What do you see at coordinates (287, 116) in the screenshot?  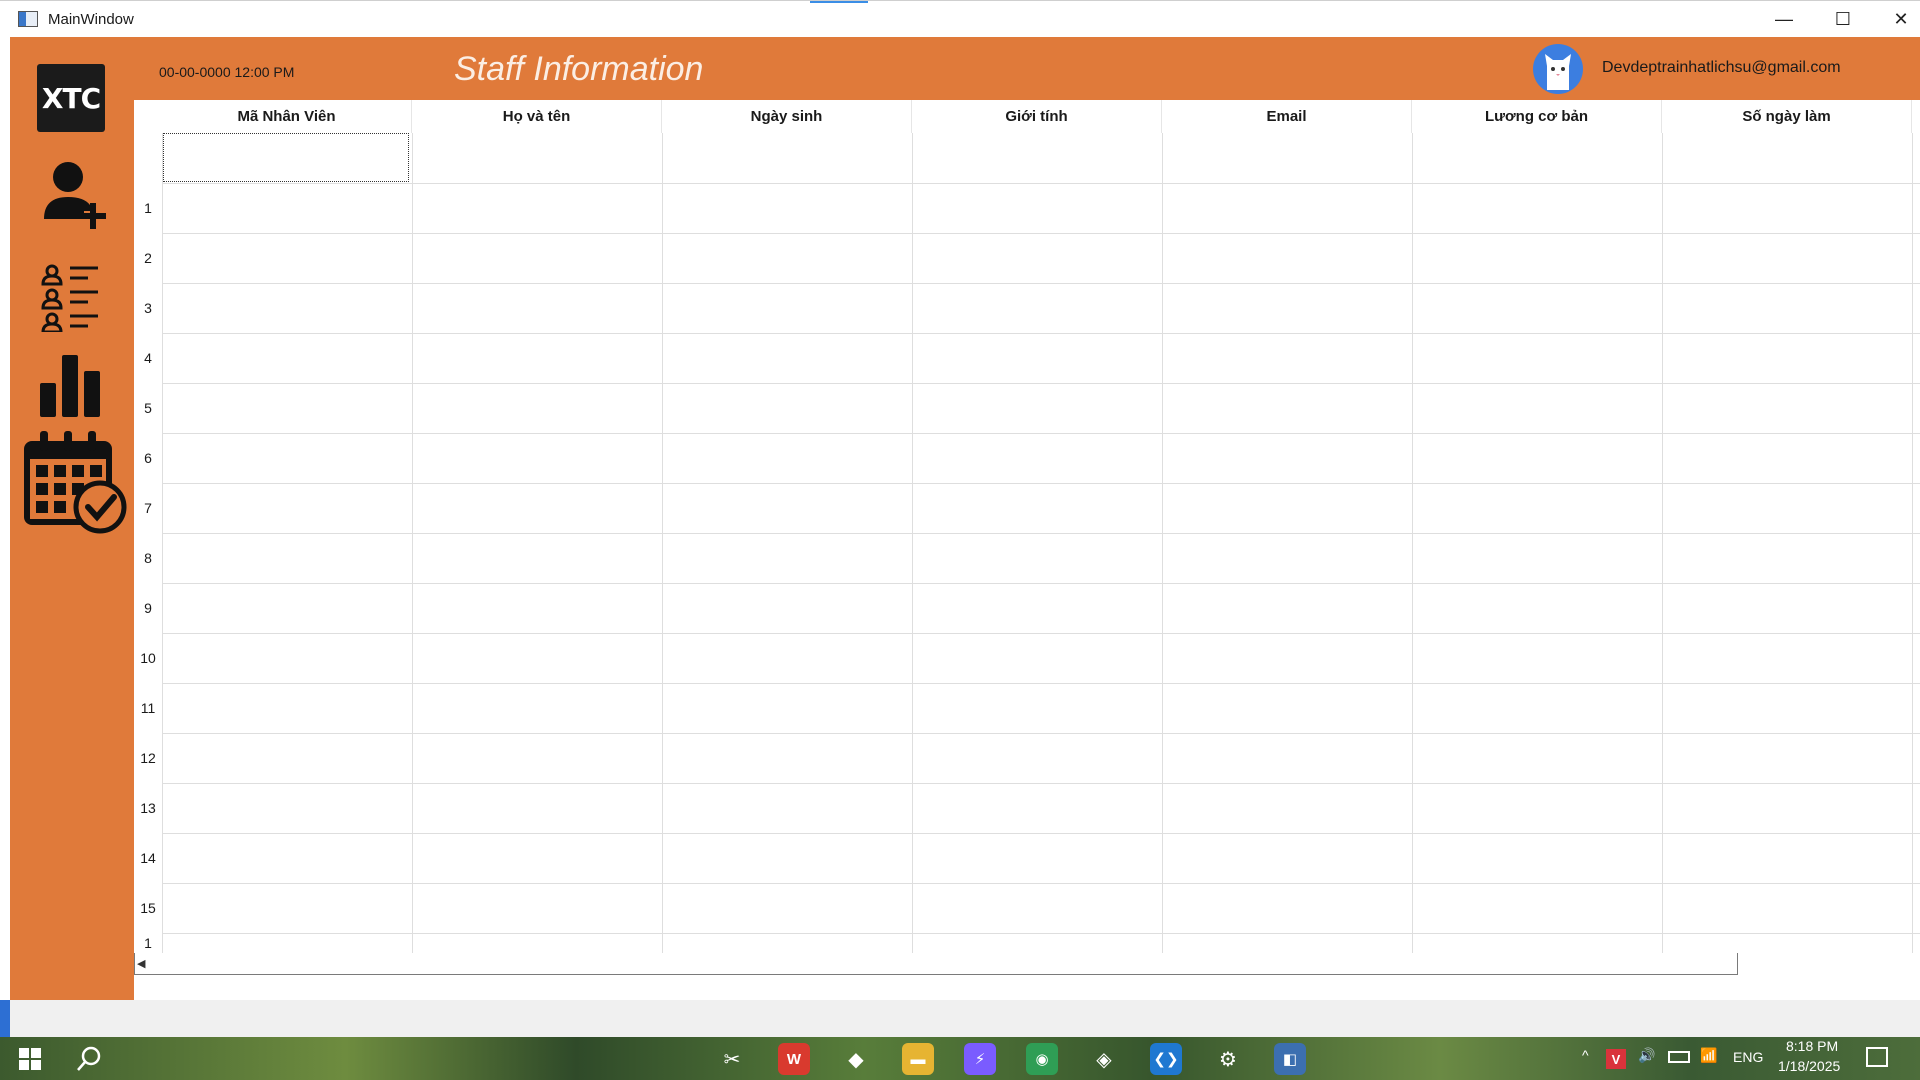 I see `column-header: Mã Nhân Viên` at bounding box center [287, 116].